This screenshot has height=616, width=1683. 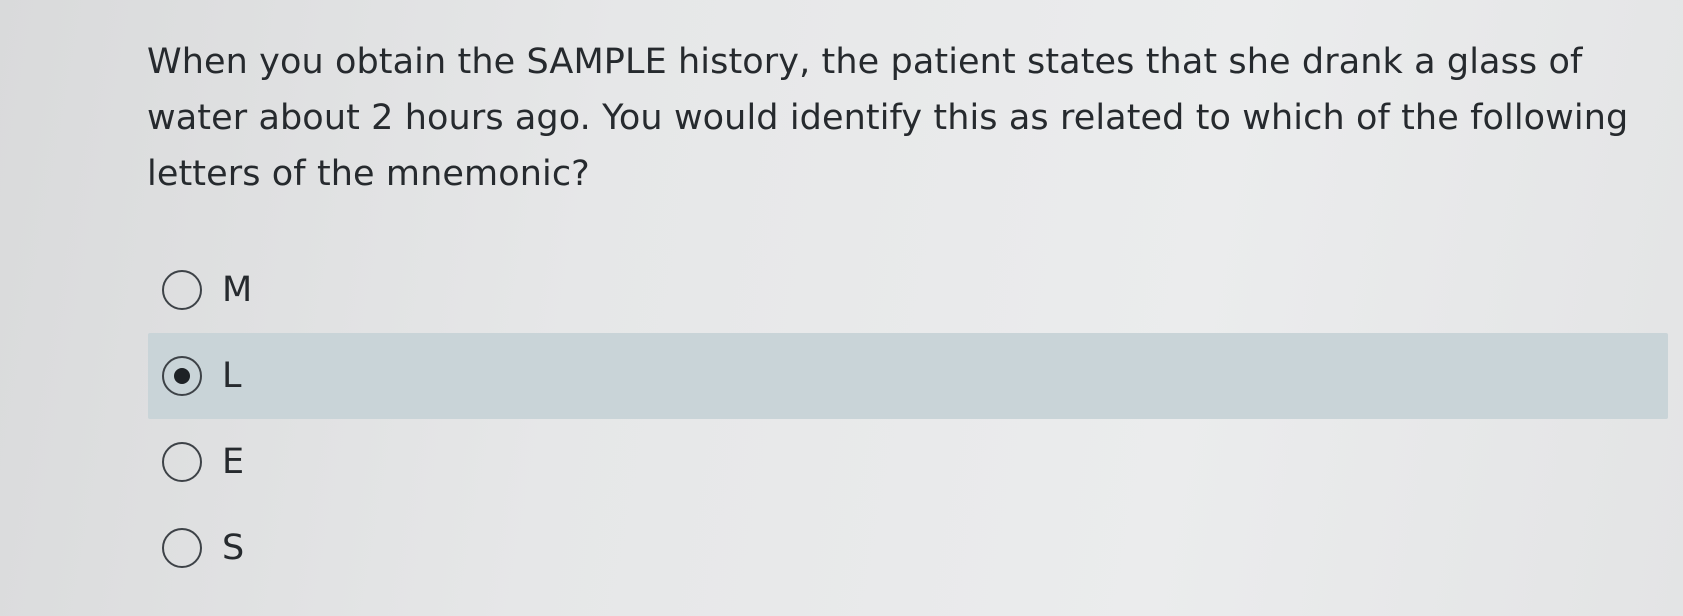 What do you see at coordinates (908, 376) in the screenshot?
I see `option-l: L` at bounding box center [908, 376].